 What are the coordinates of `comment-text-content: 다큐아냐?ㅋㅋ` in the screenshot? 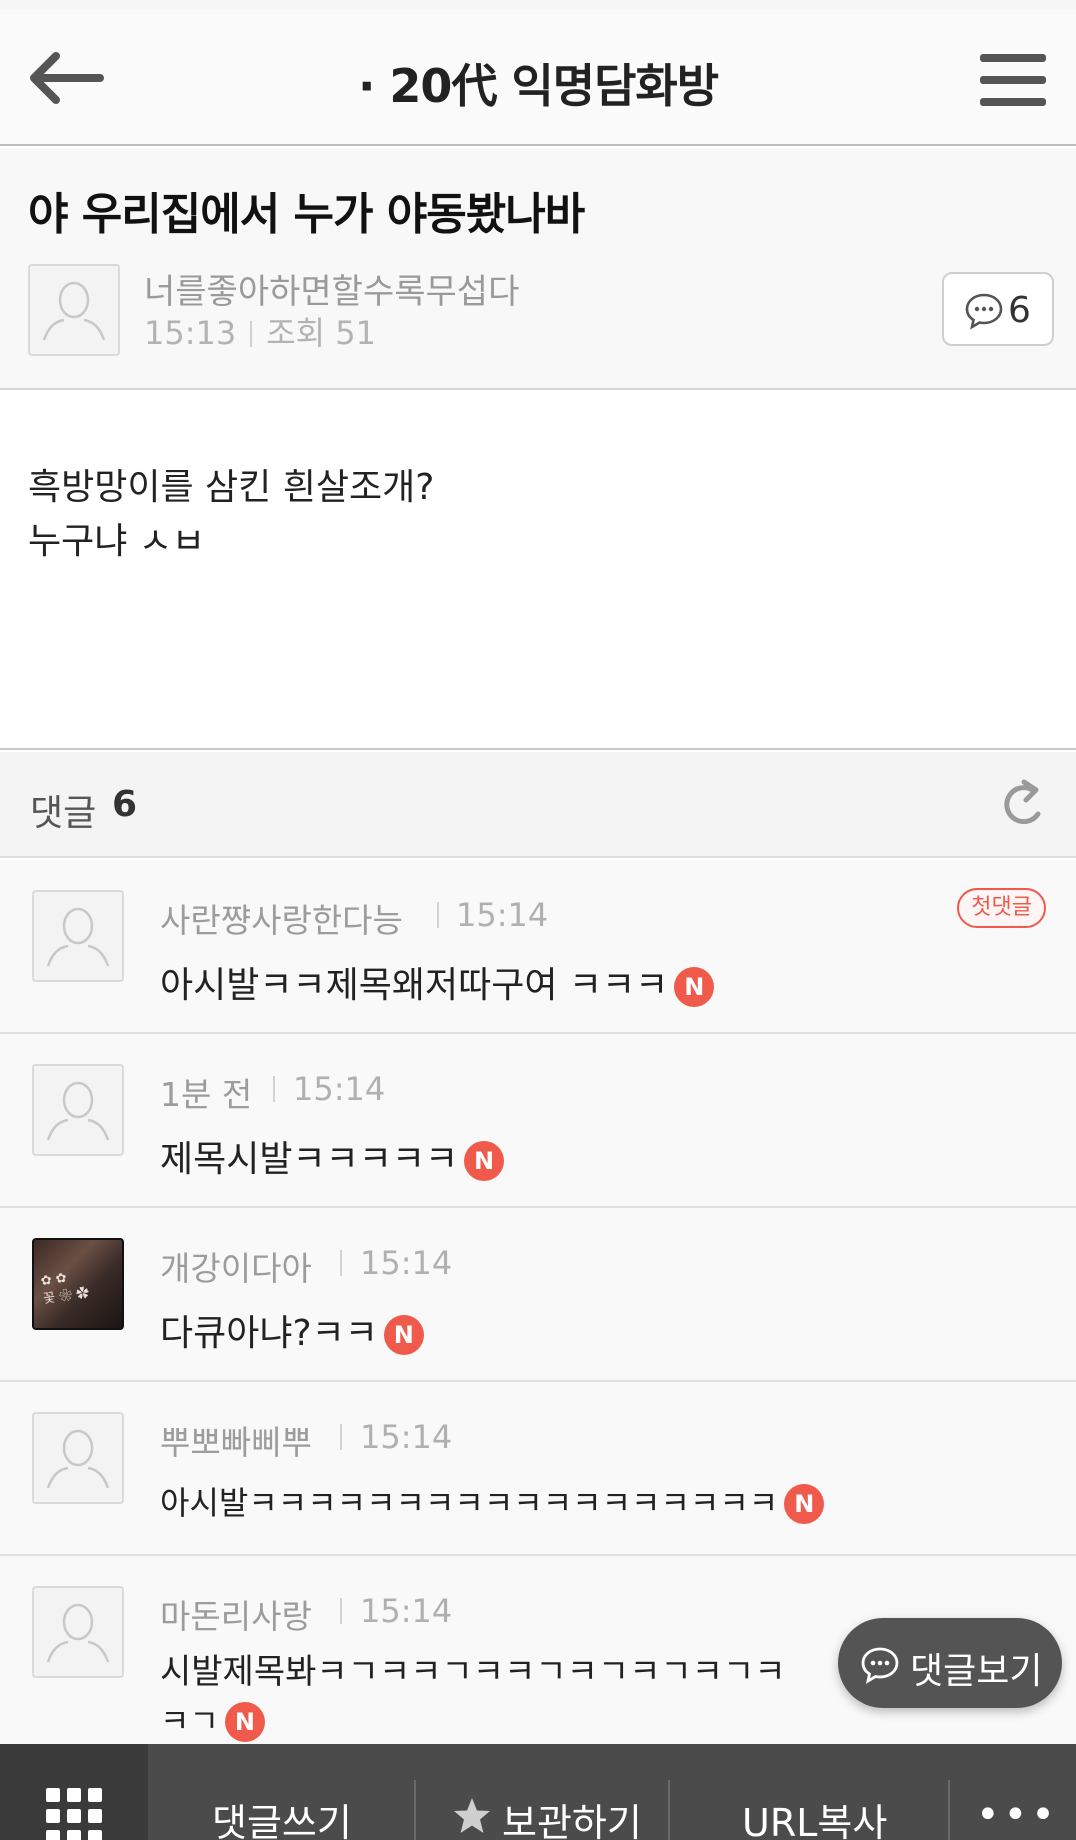 It's located at (269, 1333).